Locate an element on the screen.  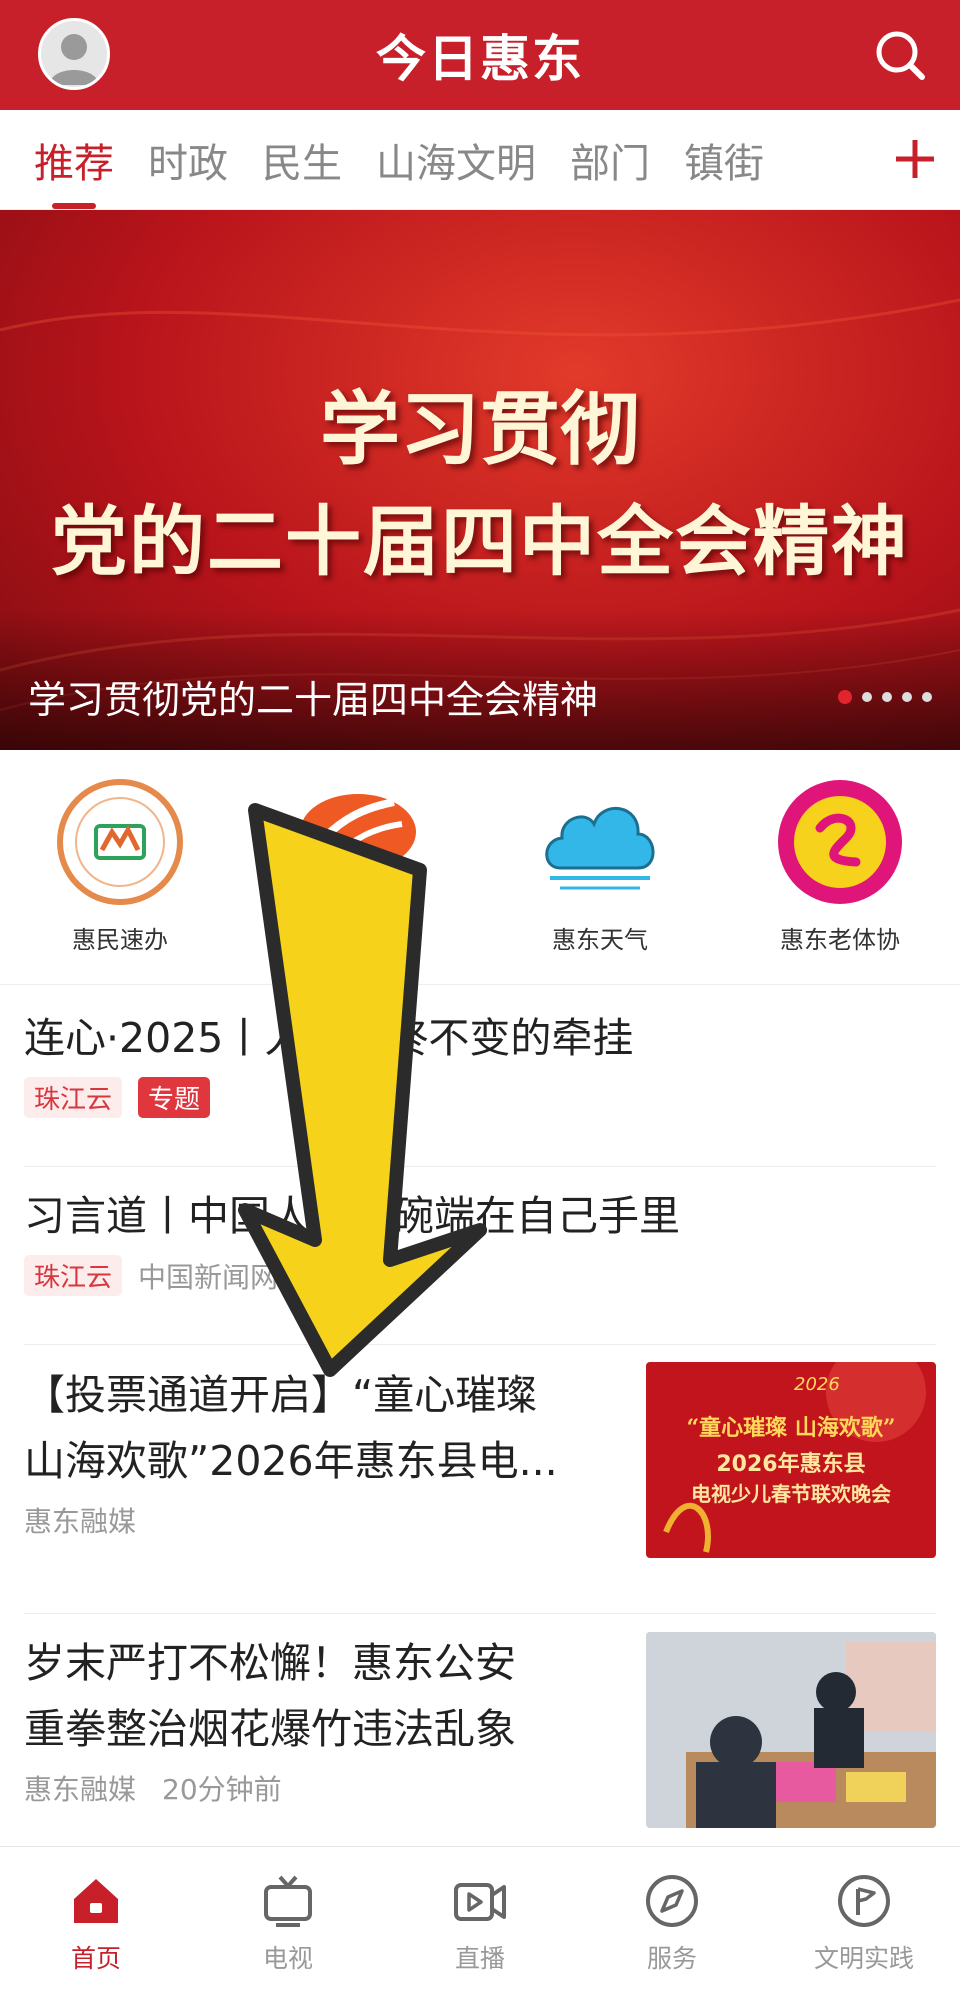
news-item: 岁末严打不松懈！惠东公安 重拳整治烟花爆竹违法乱象 惠东融媒 20分钟前 is located at coordinates (480, 1738).